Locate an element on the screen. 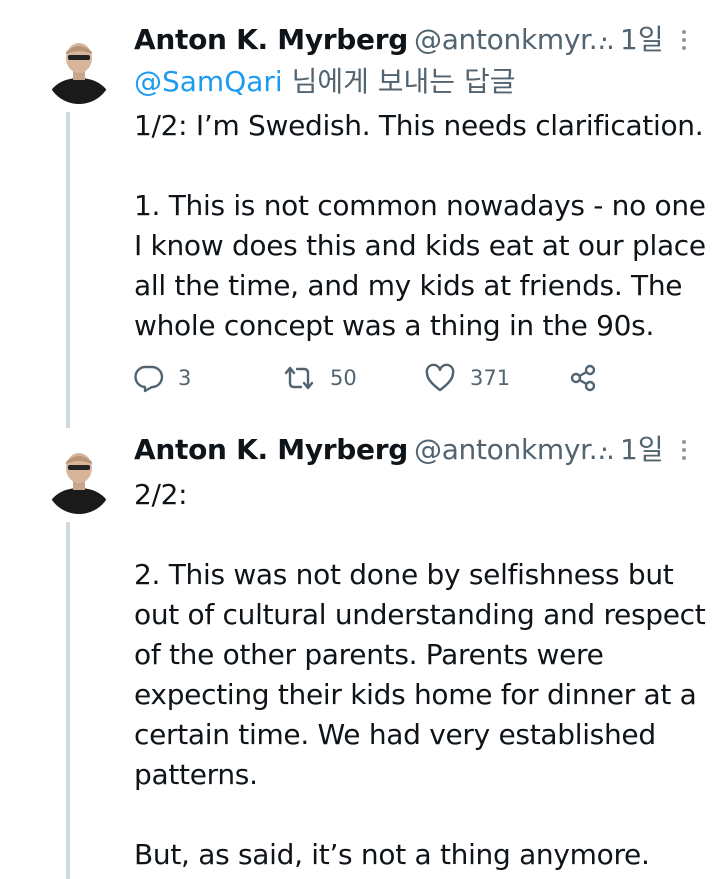  tweet-actions: 3 50 371 is located at coordinates (374, 378).